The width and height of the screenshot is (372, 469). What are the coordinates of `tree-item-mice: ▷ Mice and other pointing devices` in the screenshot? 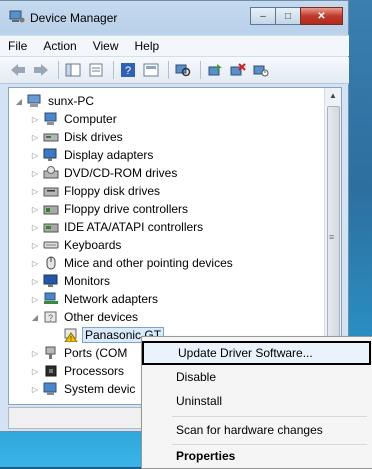 It's located at (132, 263).